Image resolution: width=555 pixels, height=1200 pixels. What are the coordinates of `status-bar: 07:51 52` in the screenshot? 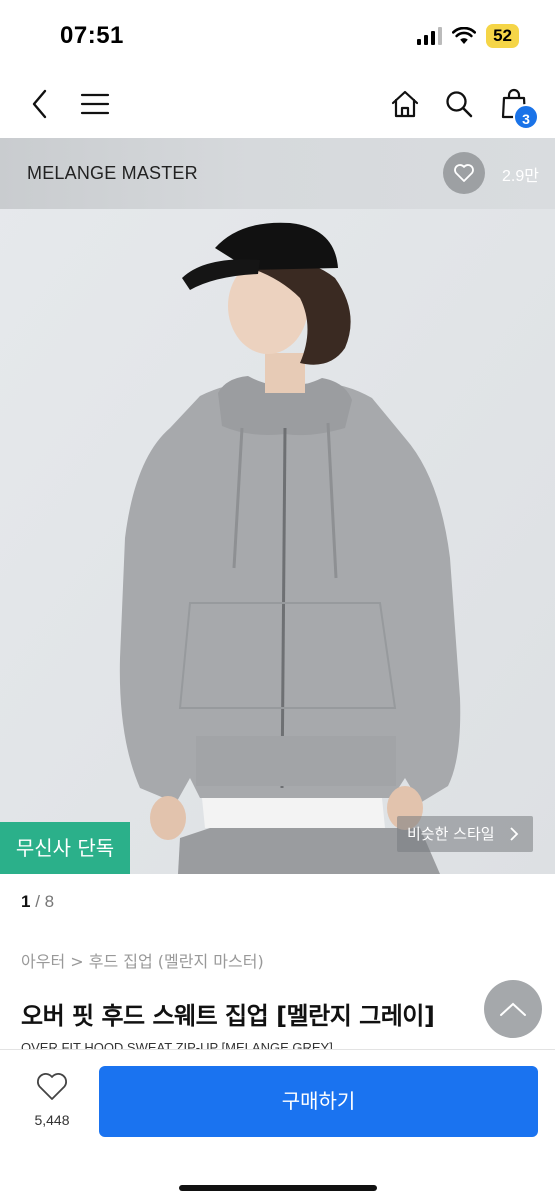 It's located at (277, 36).